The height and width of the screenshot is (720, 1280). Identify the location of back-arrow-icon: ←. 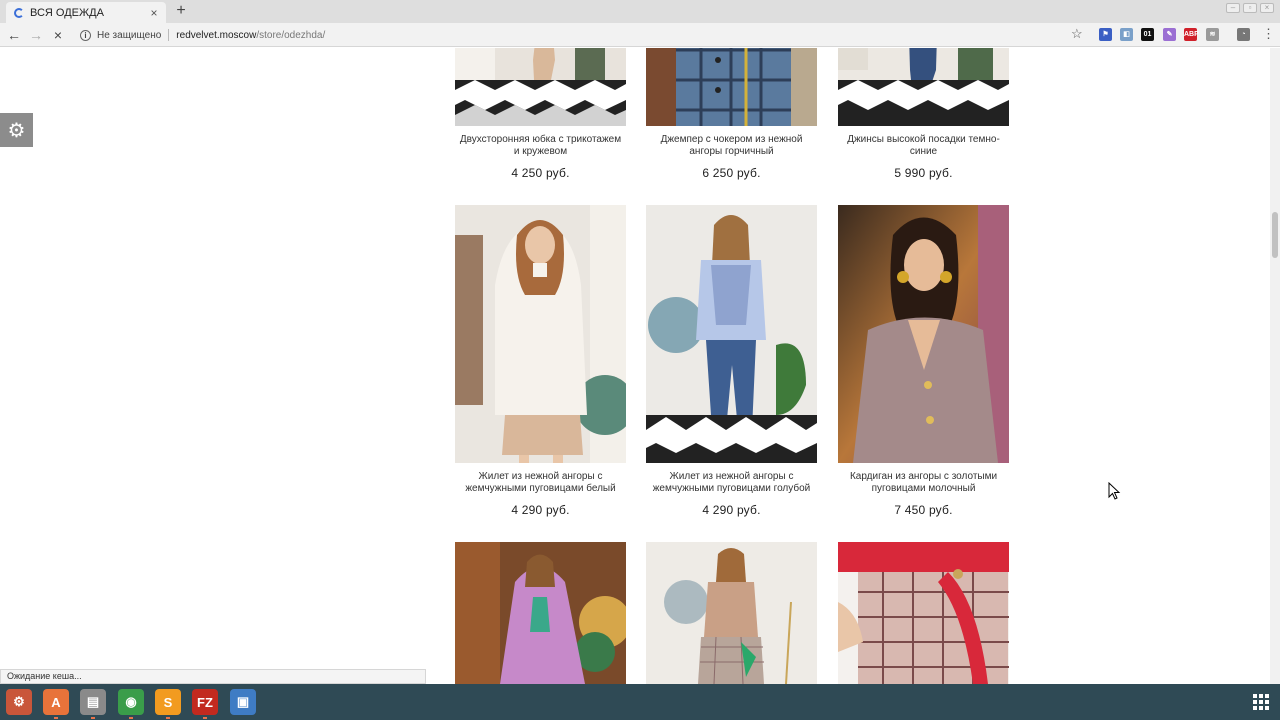
(14, 35).